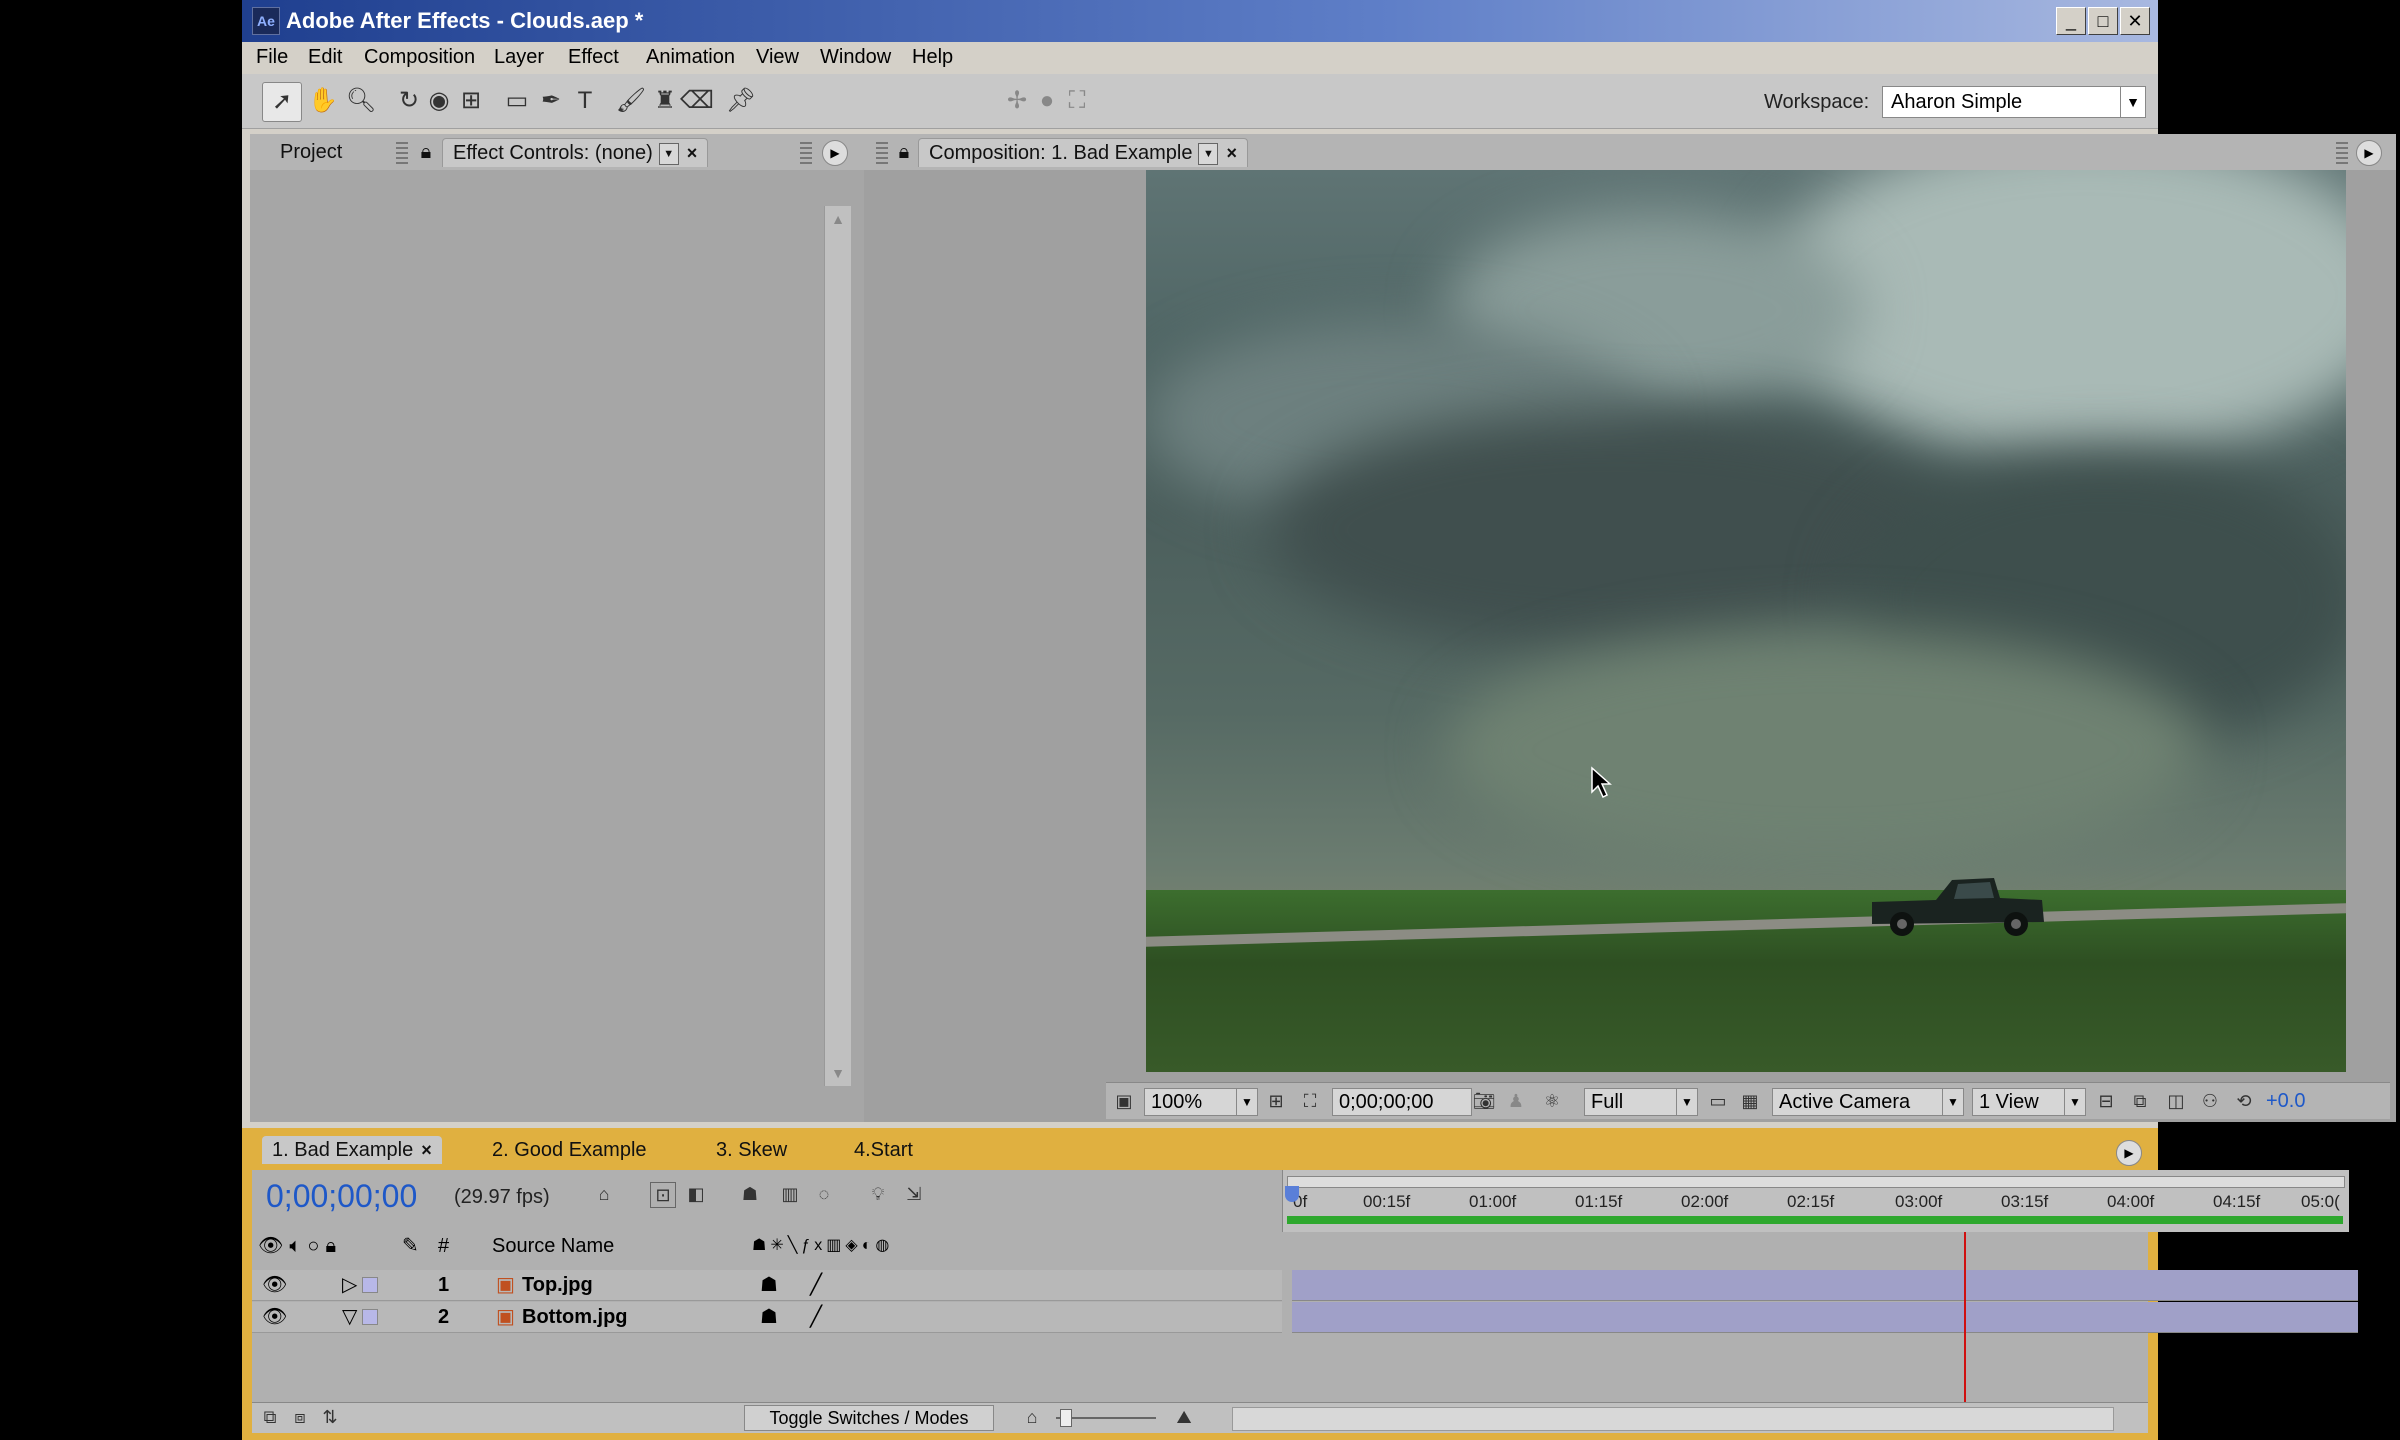 The image size is (2400, 1440). I want to click on hide-shy-layers-icon: ☗, so click(750, 1194).